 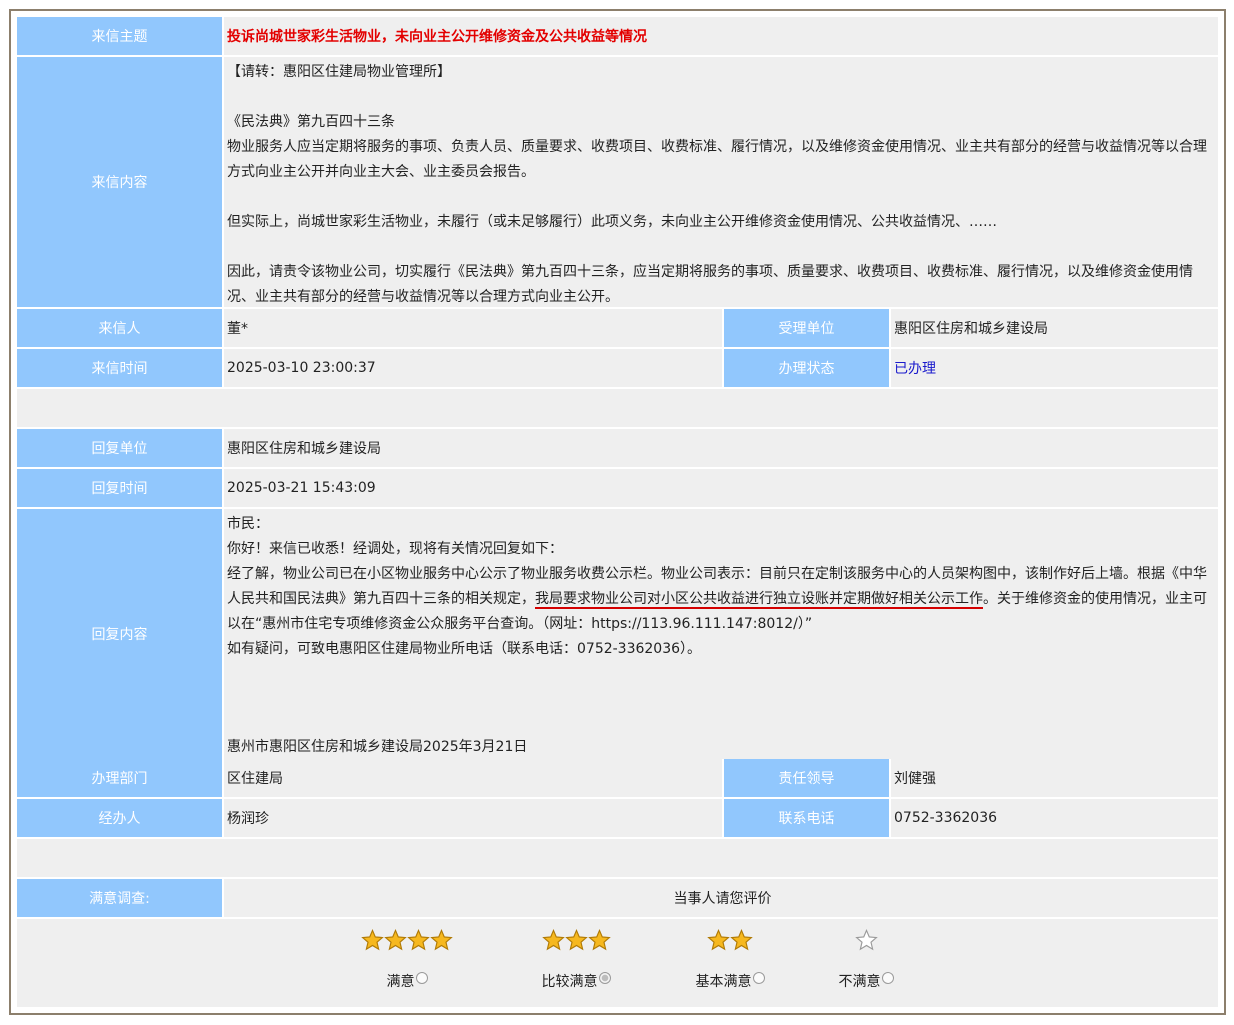 I want to click on survey-option-label: 比较满意, so click(x=569, y=982).